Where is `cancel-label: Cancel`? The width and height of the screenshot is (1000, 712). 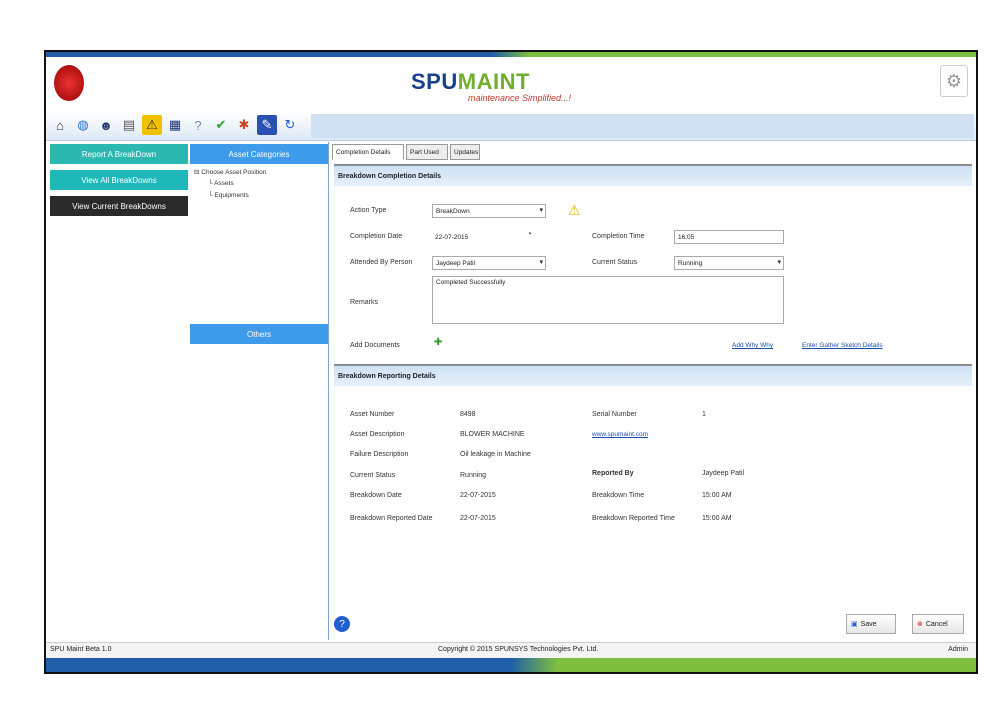
cancel-label: Cancel is located at coordinates (936, 624).